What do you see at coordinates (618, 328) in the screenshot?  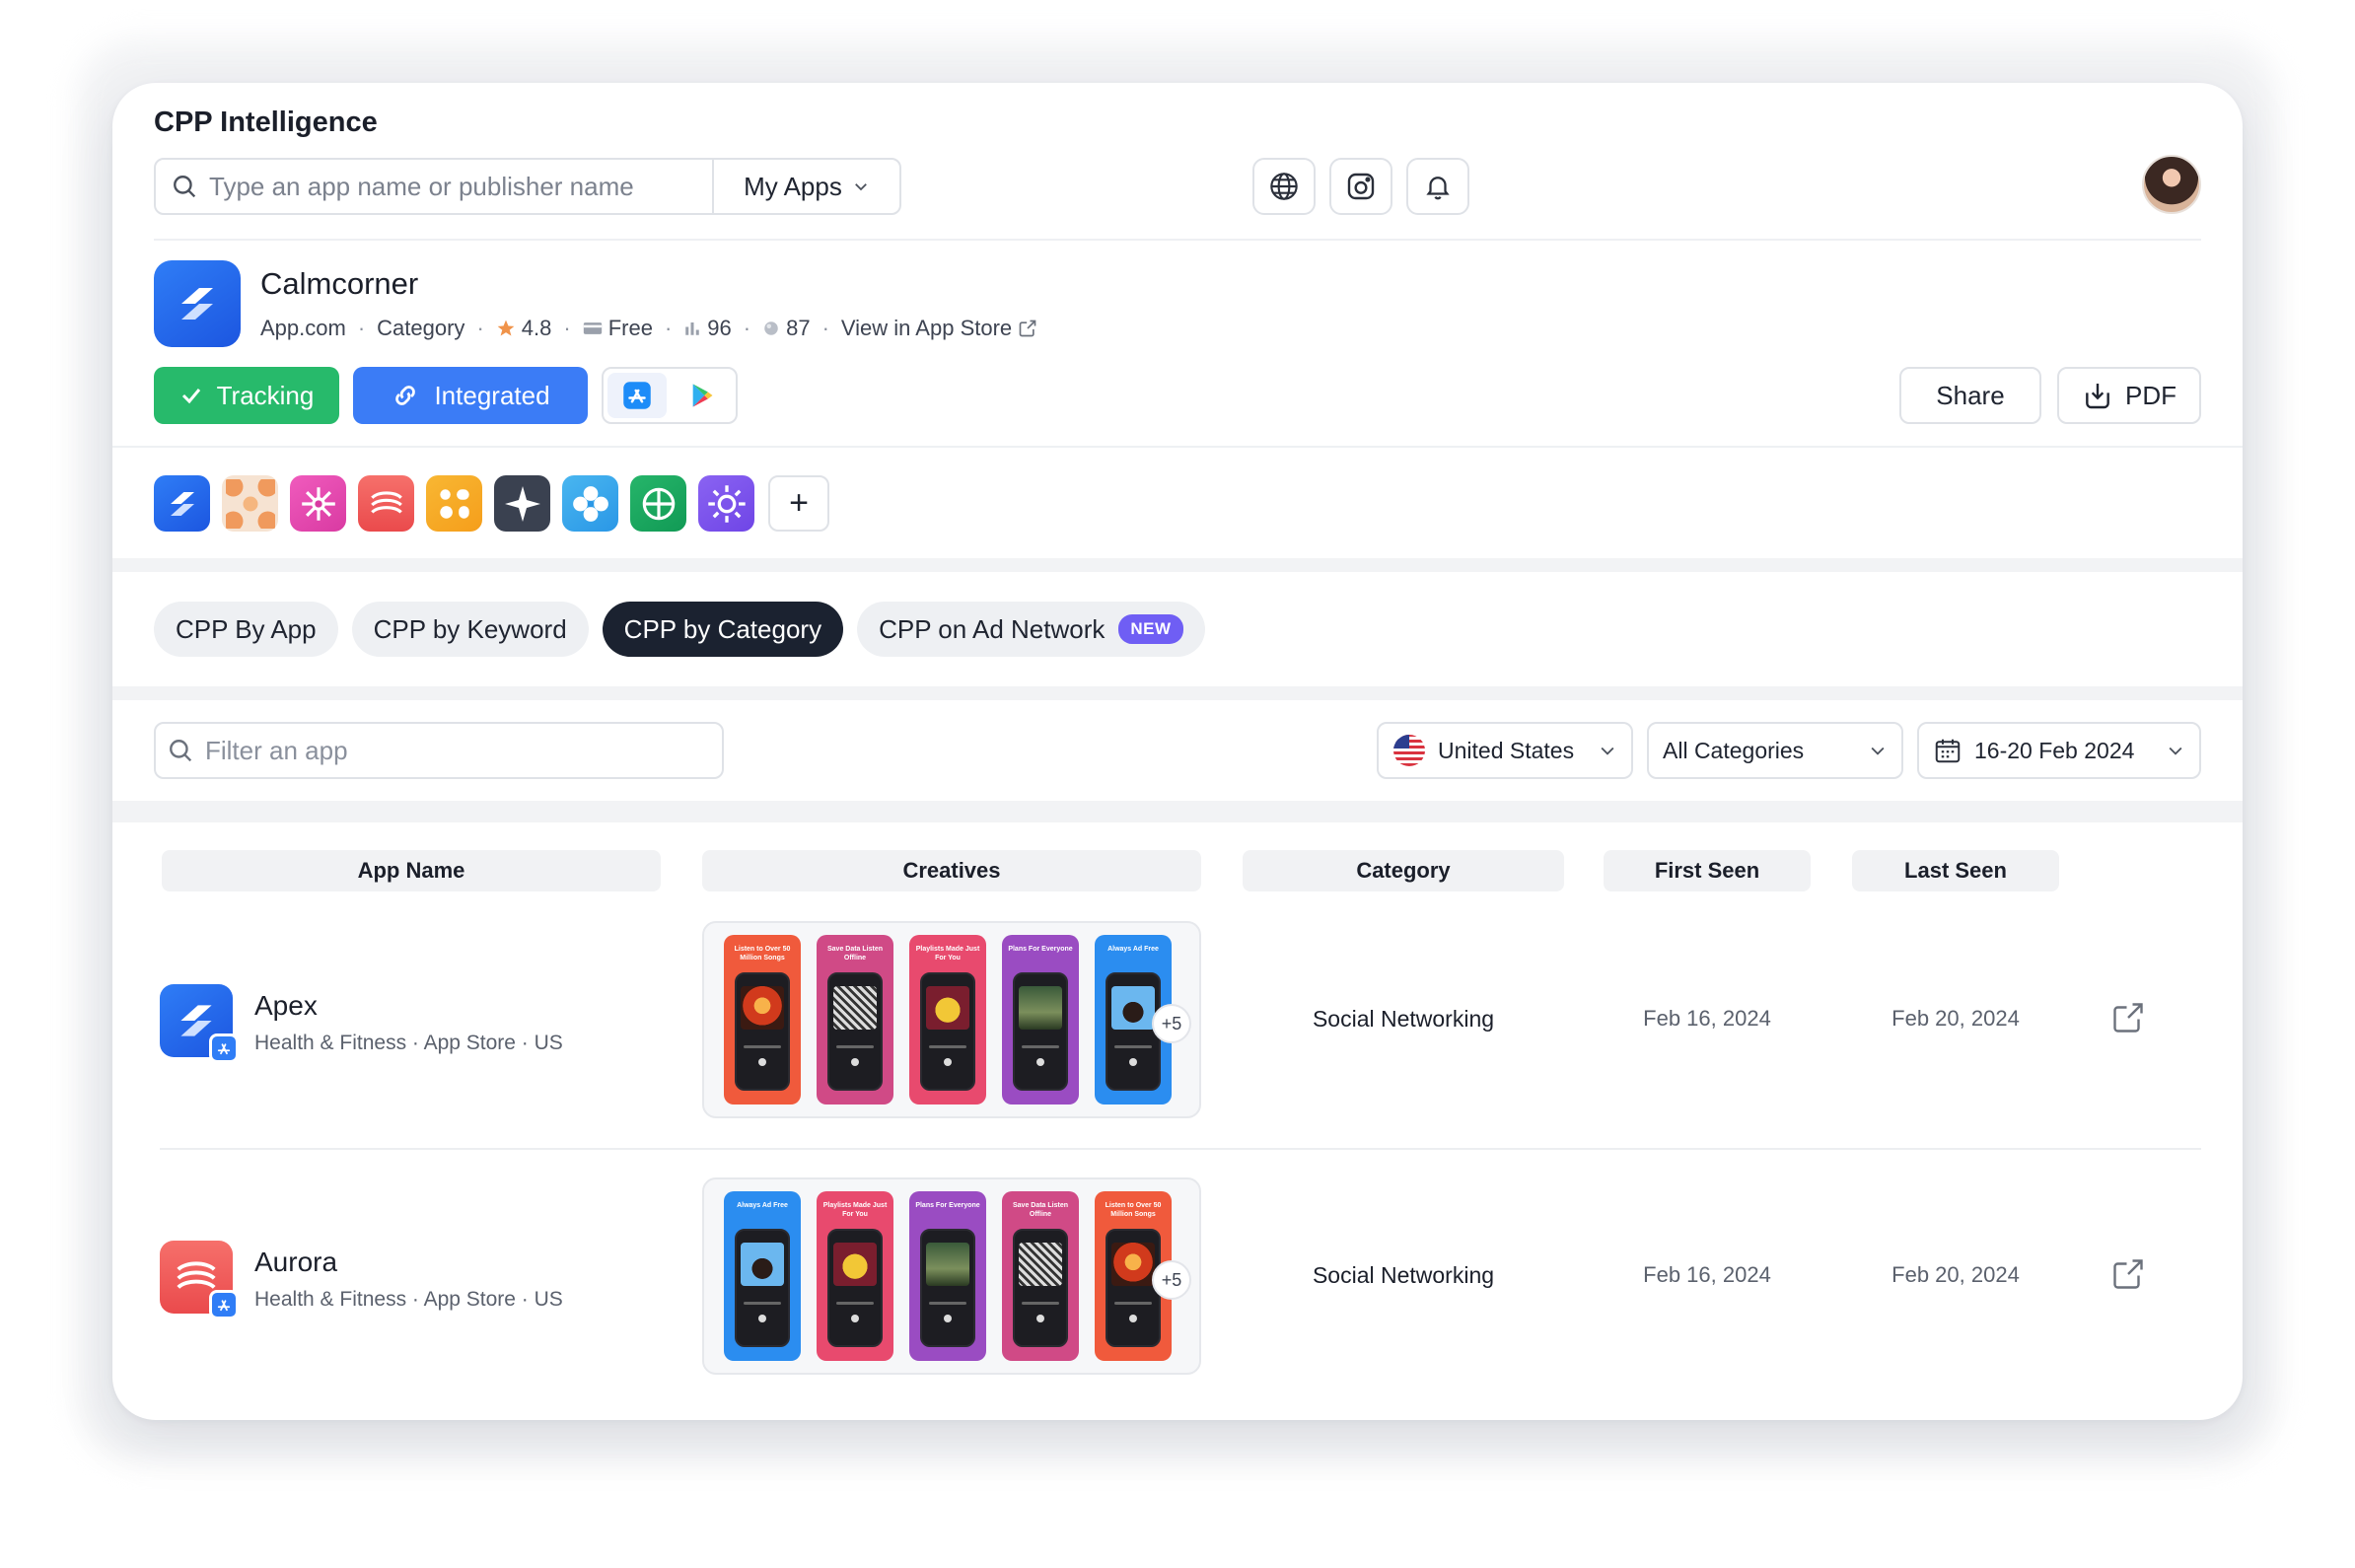 I see `price: Free` at bounding box center [618, 328].